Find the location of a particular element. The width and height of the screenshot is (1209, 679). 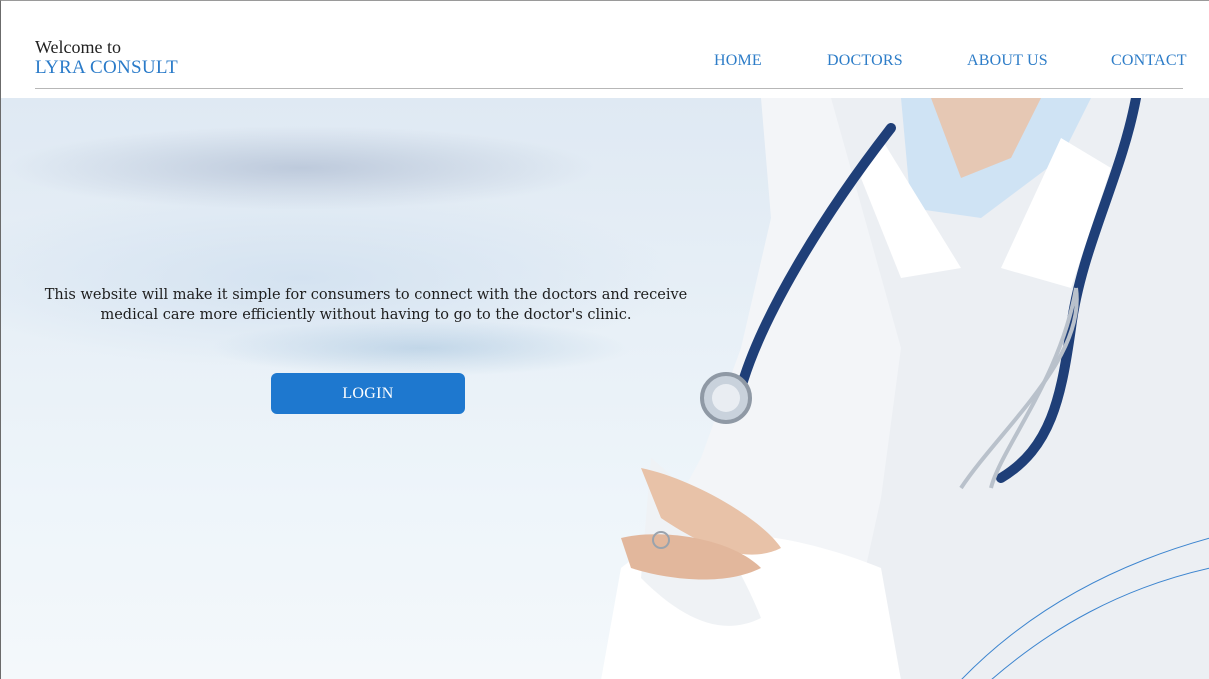

main-nav: HOME DOCTORS ABOUT US CONTACT is located at coordinates (605, 63).